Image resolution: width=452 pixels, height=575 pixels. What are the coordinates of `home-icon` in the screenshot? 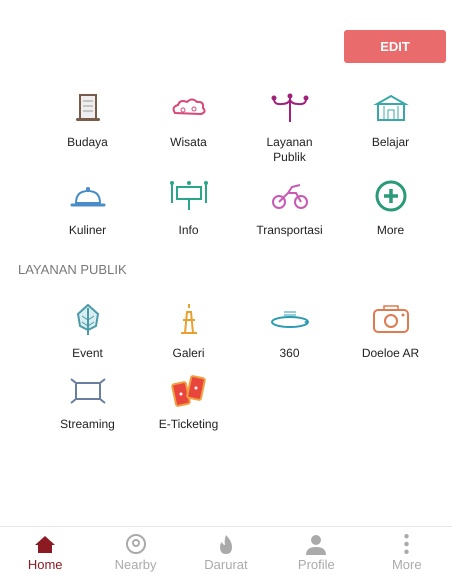 It's located at (45, 544).